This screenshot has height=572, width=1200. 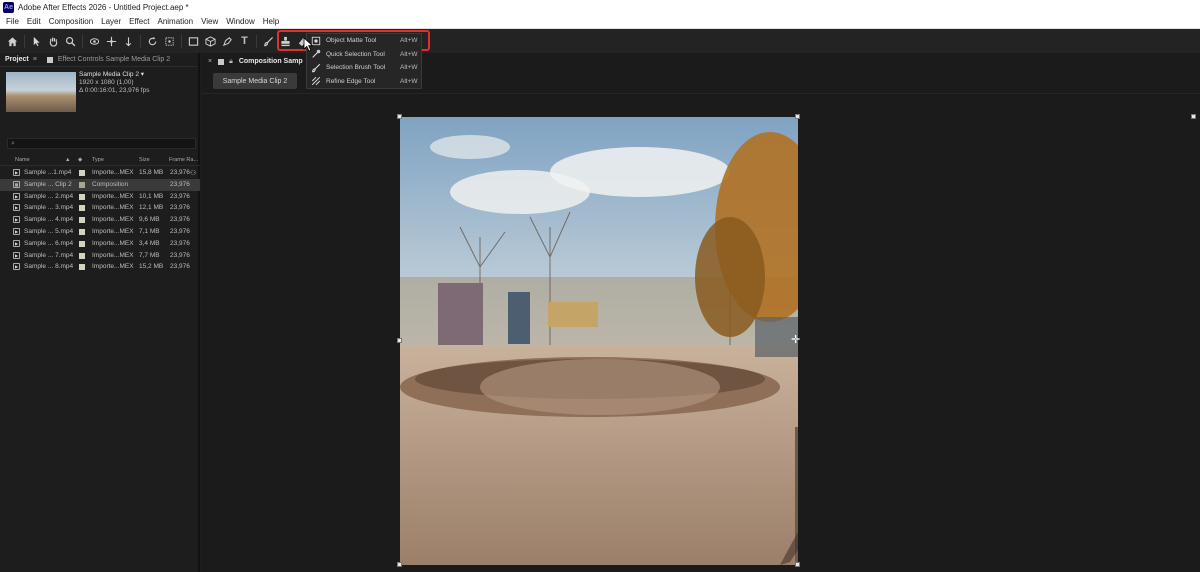 What do you see at coordinates (364, 41) in the screenshot?
I see `flyout-item-object-matte: Object Matte Tool Alt+W` at bounding box center [364, 41].